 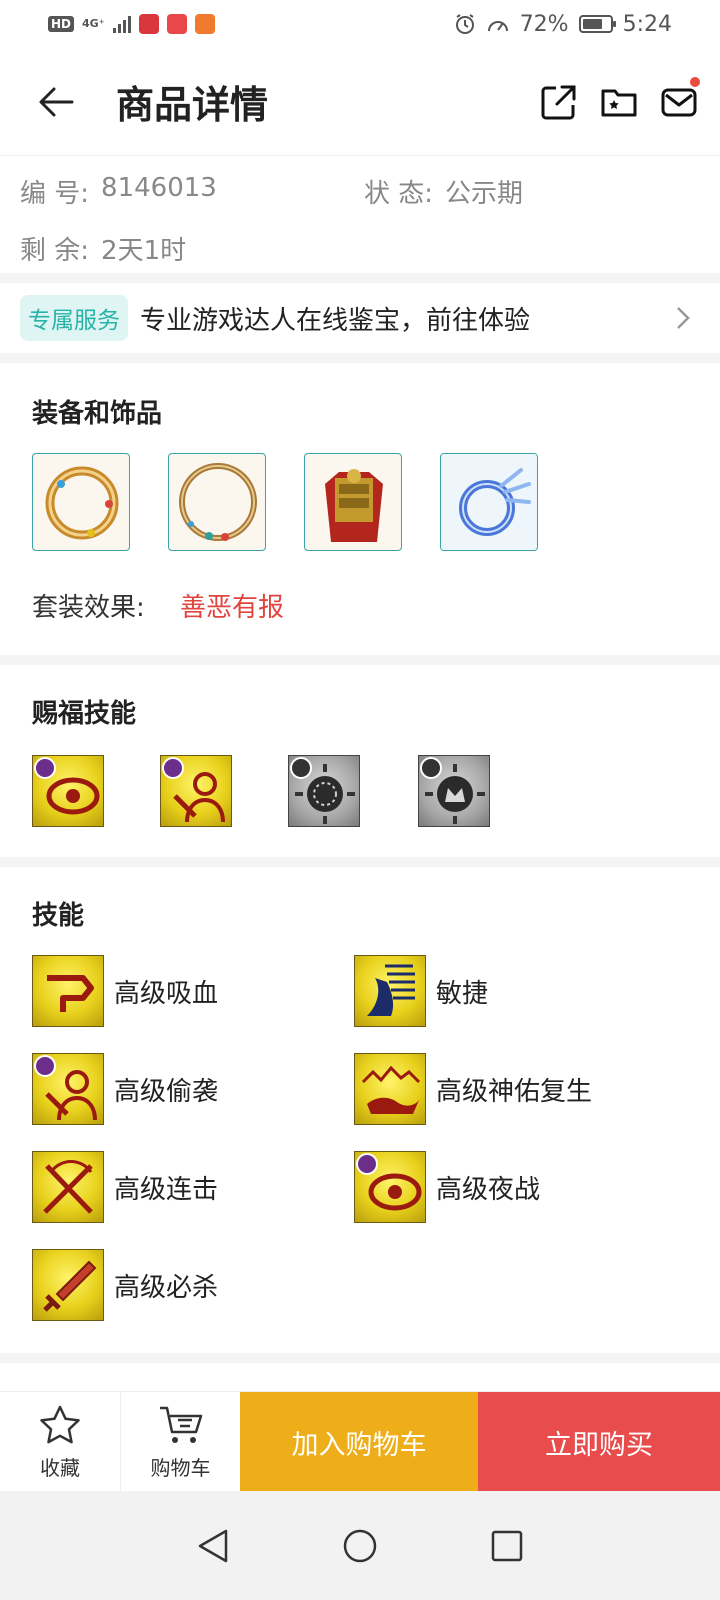 What do you see at coordinates (544, 24) in the screenshot?
I see `battery-percent: 72%` at bounding box center [544, 24].